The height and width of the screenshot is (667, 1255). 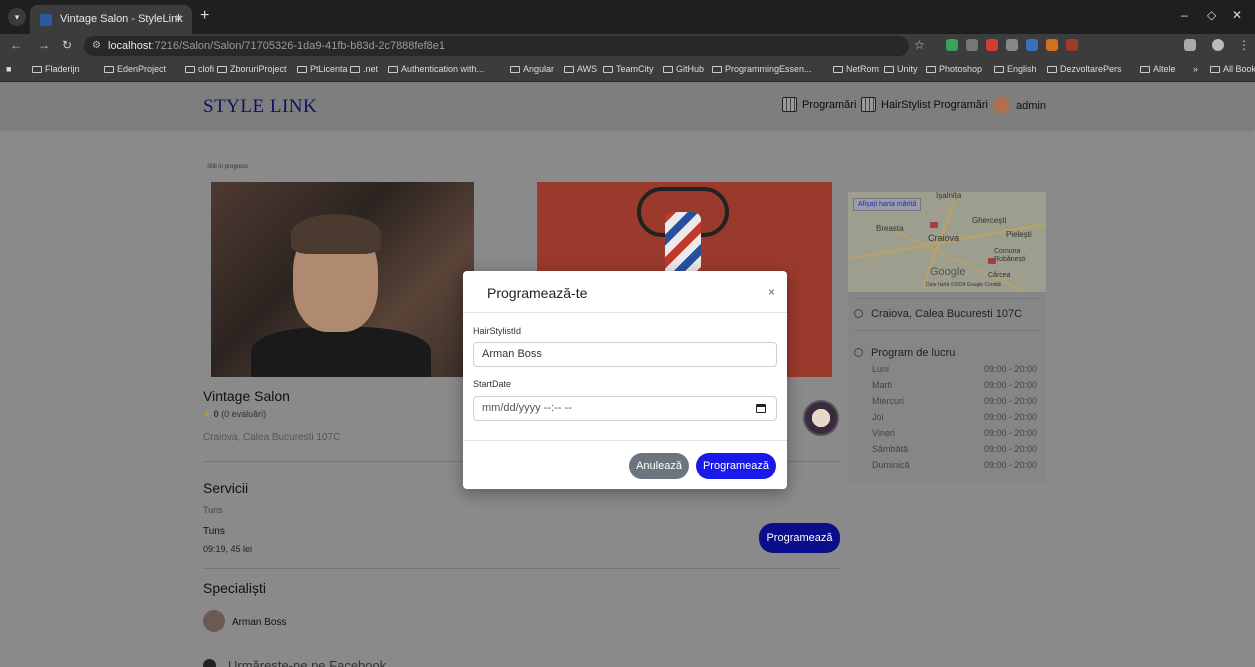 What do you see at coordinates (228, 167) in the screenshot?
I see `progress-note: Still in progress` at bounding box center [228, 167].